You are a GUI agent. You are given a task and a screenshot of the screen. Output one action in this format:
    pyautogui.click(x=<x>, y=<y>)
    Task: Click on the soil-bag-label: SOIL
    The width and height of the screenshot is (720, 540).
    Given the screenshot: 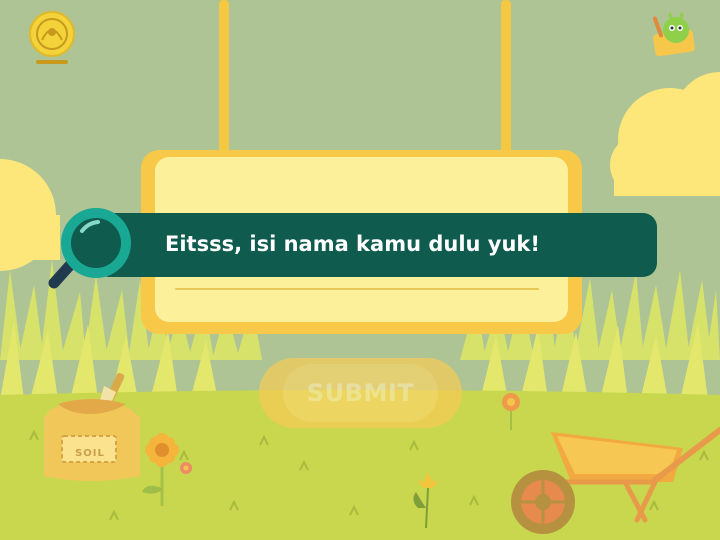 What is the action you would take?
    pyautogui.click(x=90, y=453)
    